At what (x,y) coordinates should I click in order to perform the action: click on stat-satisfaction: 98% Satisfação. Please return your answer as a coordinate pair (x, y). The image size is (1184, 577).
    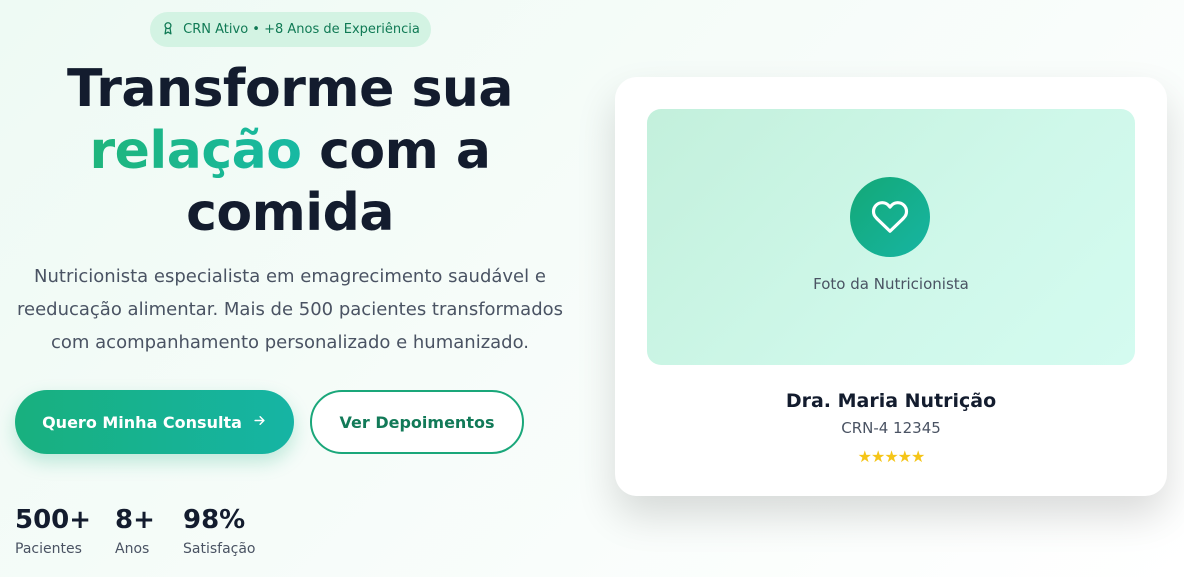
    Looking at the image, I should click on (219, 530).